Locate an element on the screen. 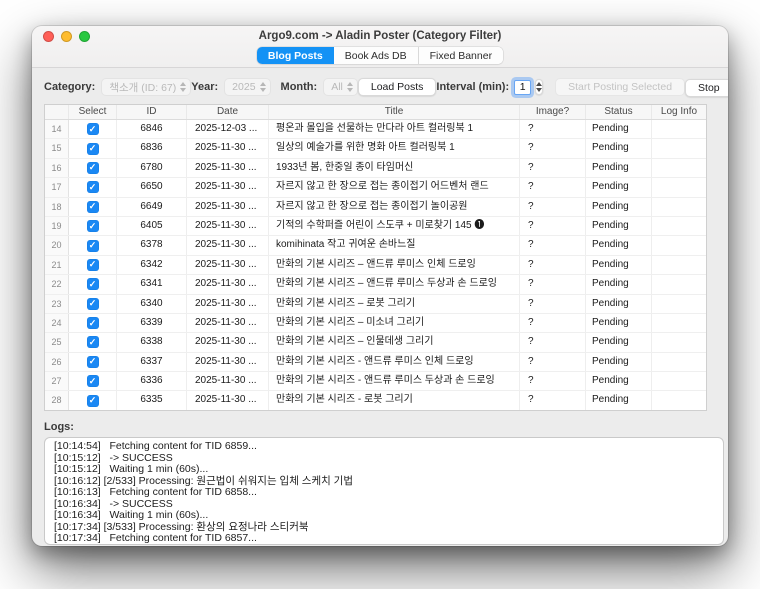 The height and width of the screenshot is (589, 760). post-title: 1933년 봄, 한중일 종이 타임머신 is located at coordinates (394, 168).